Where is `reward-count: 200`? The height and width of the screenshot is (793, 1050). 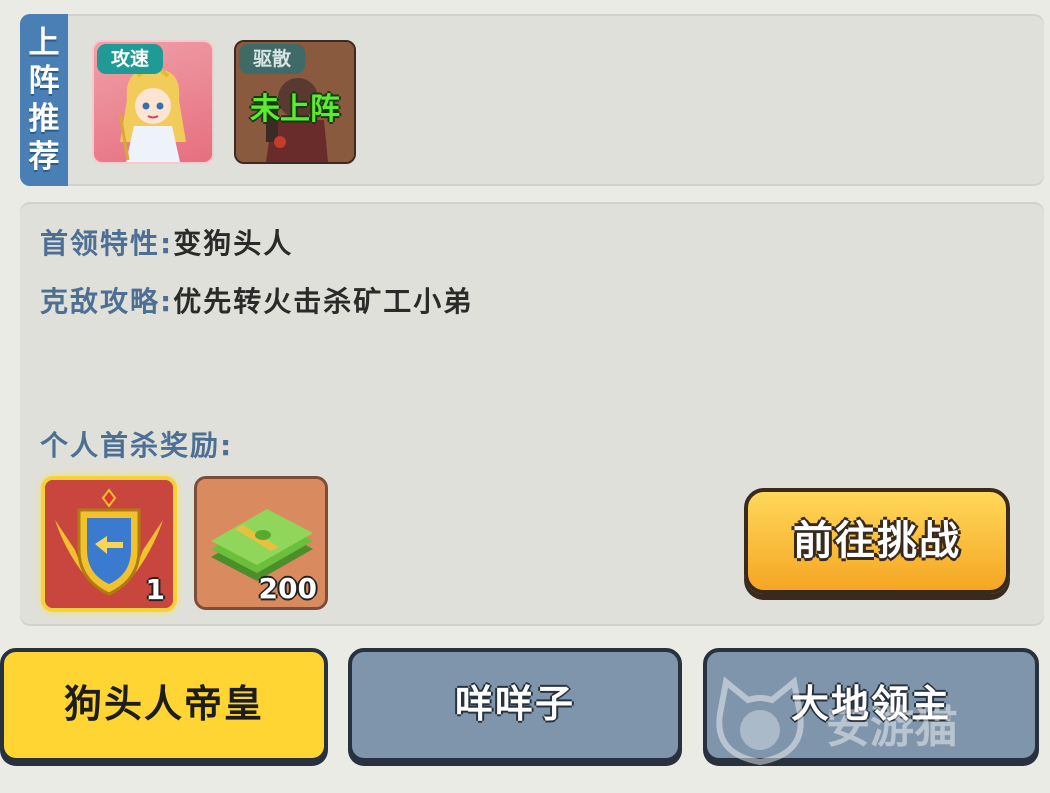 reward-count: 200 is located at coordinates (287, 588).